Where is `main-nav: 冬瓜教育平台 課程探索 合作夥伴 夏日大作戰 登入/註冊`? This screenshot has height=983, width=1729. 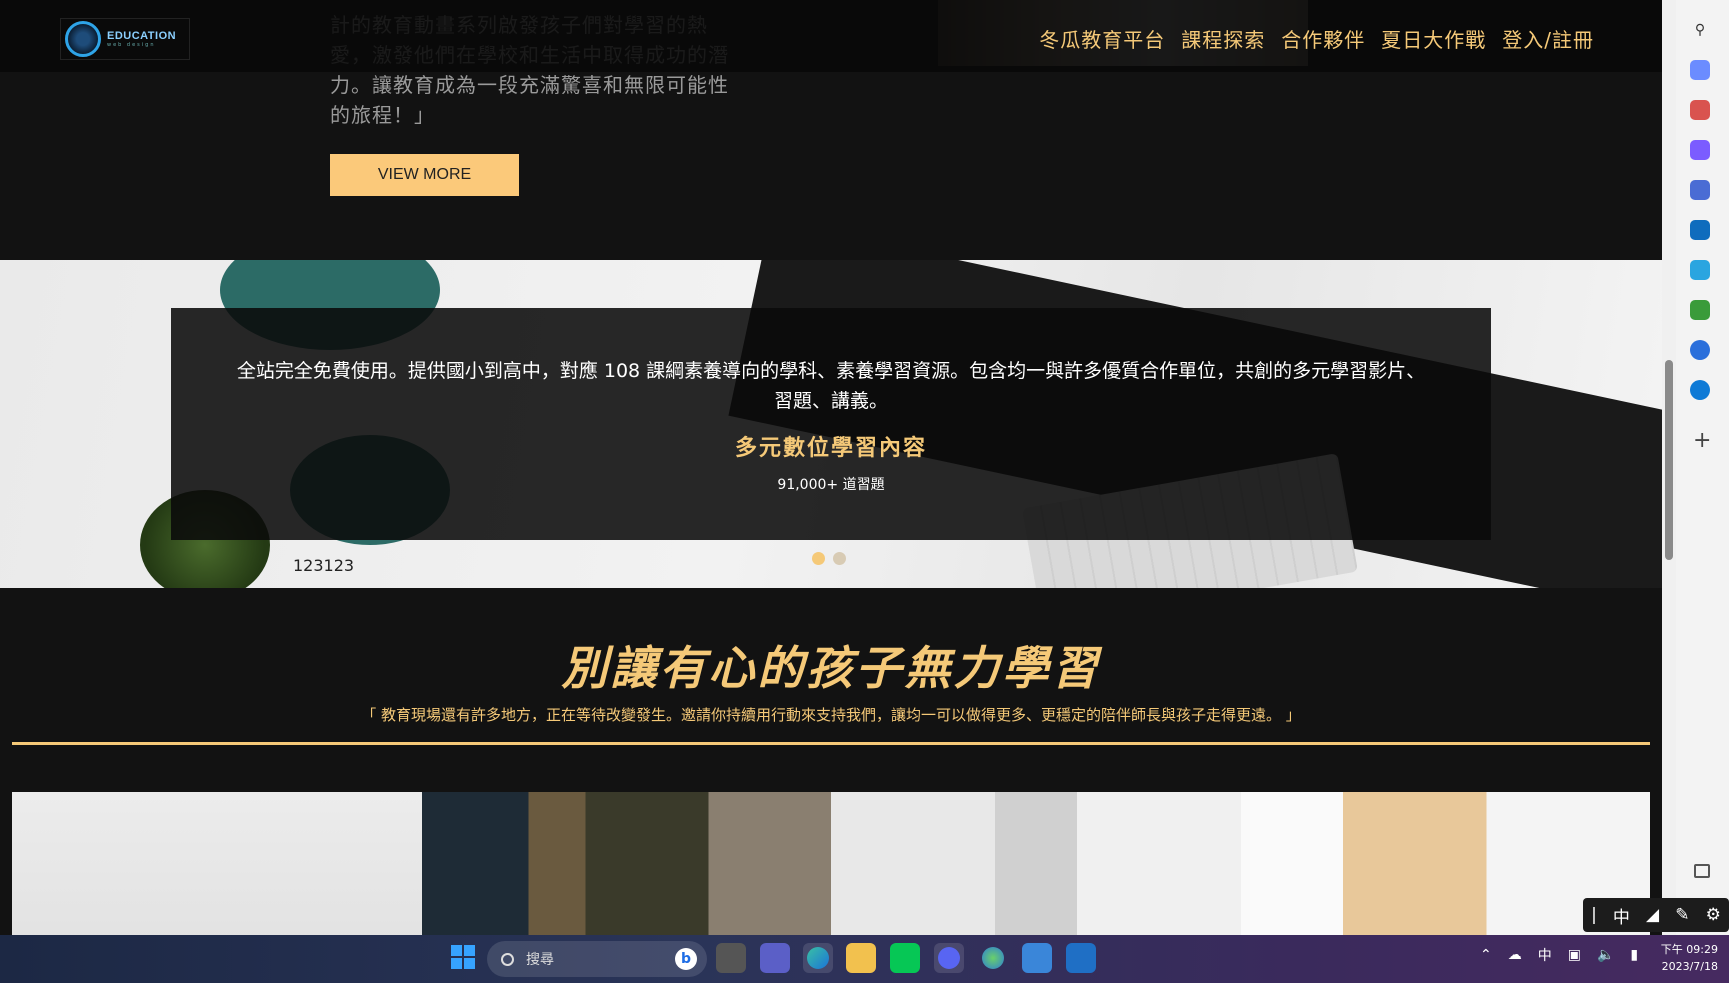 main-nav: 冬瓜教育平台 課程探索 合作夥伴 夏日大作戰 登入/註冊 is located at coordinates (1316, 38).